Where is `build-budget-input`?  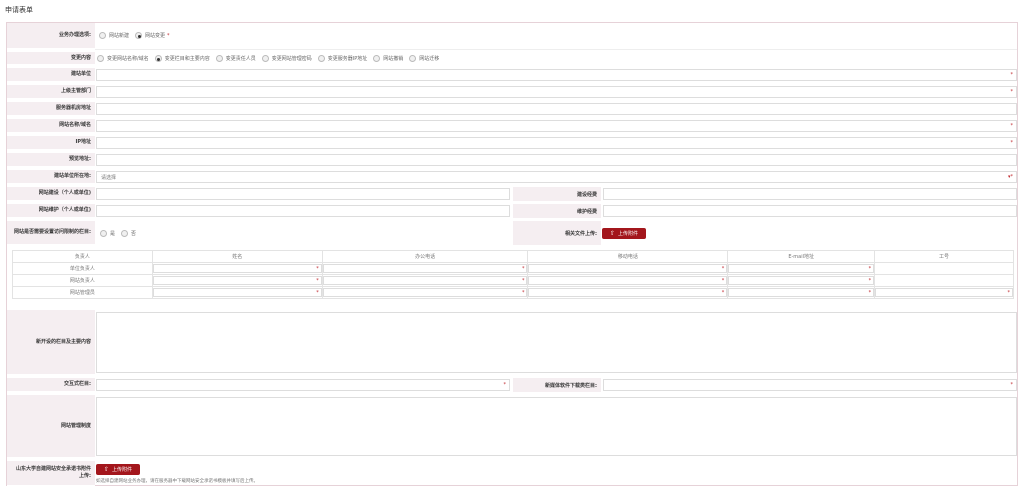 build-budget-input is located at coordinates (810, 194).